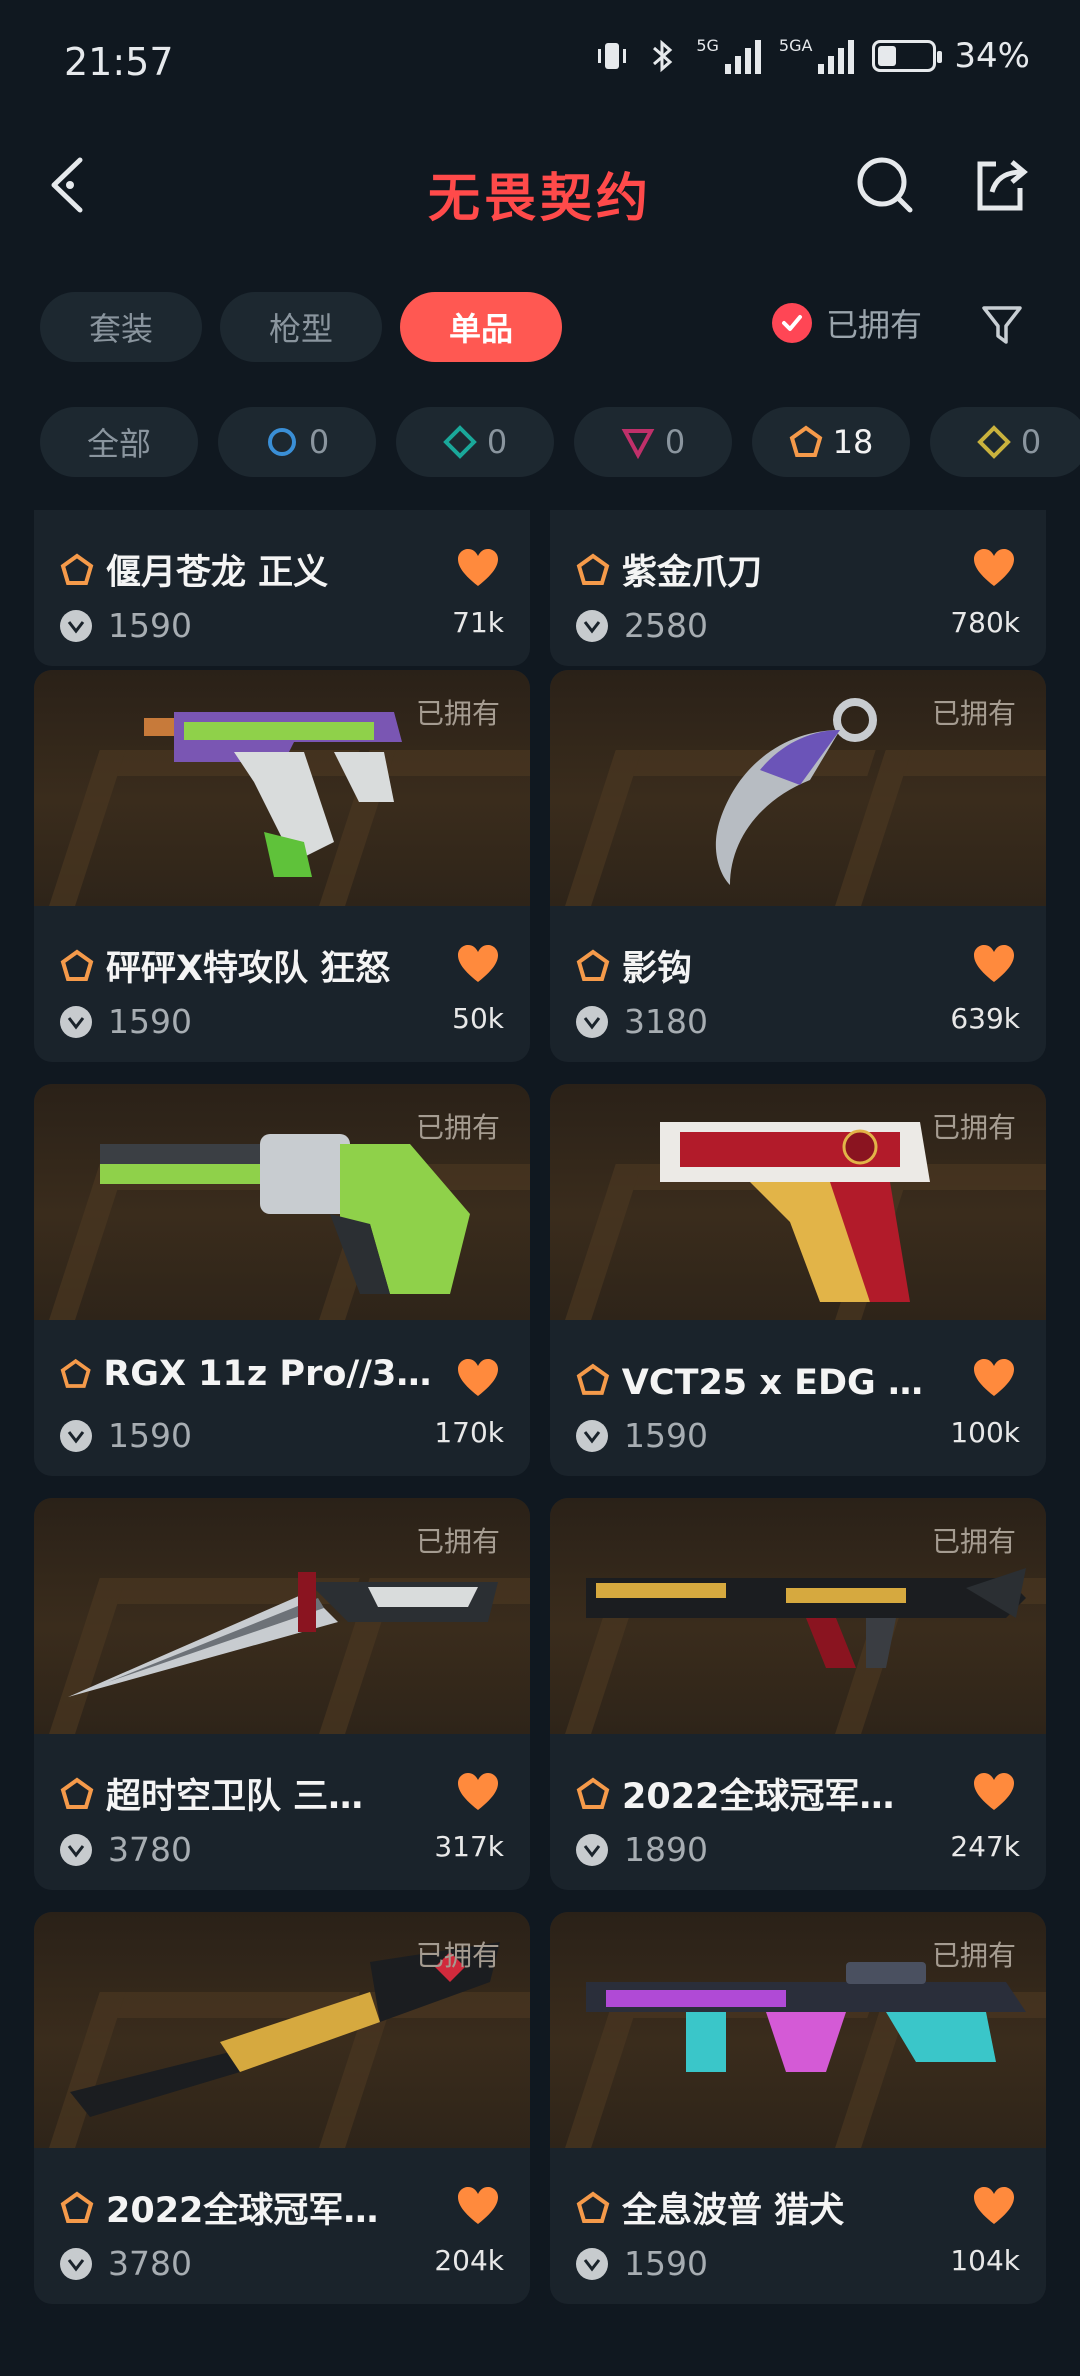 The height and width of the screenshot is (2376, 1080). What do you see at coordinates (798, 588) in the screenshot?
I see `item-card: 紫金爪刀 2580 780k` at bounding box center [798, 588].